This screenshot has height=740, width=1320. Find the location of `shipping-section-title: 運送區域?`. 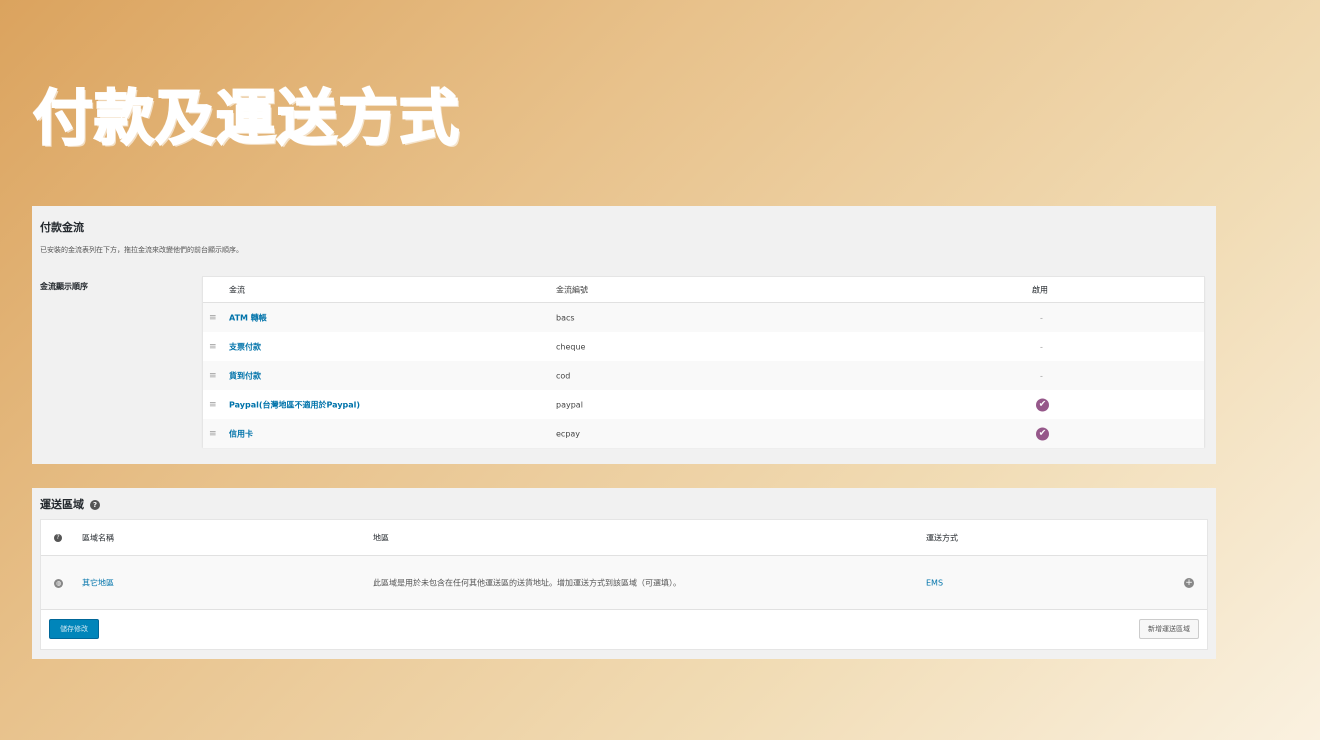

shipping-section-title: 運送區域? is located at coordinates (70, 504).